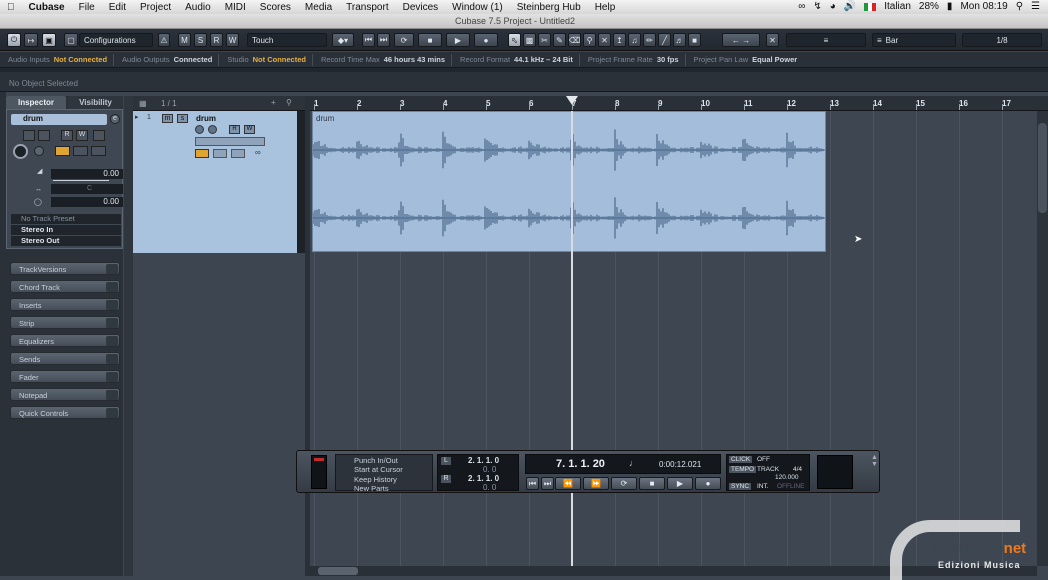 The height and width of the screenshot is (580, 1048). I want to click on go-to-end-button: ⏭, so click(383, 40).